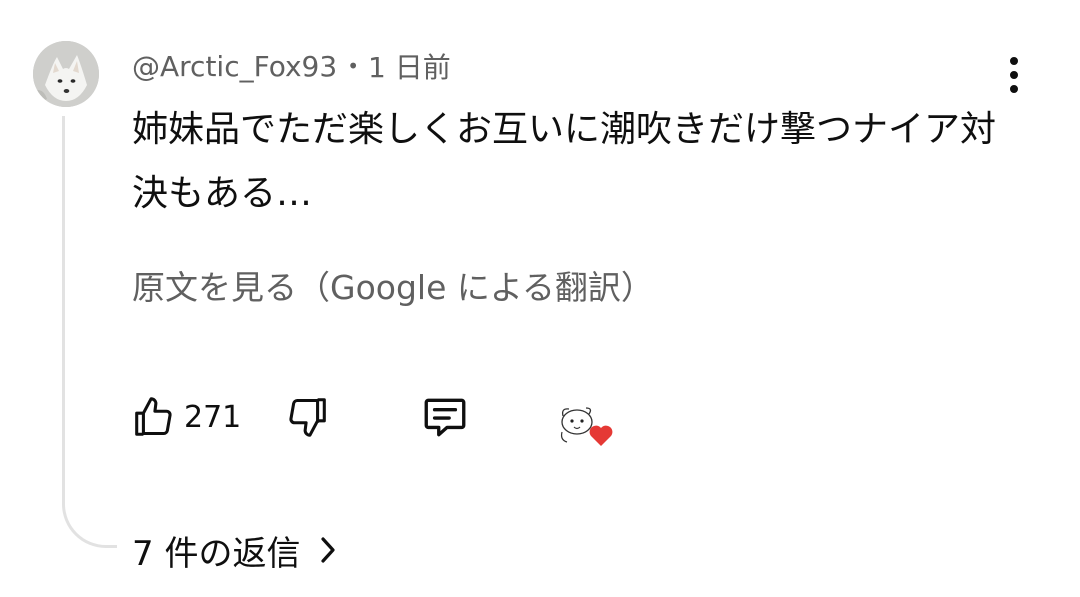 The height and width of the screenshot is (597, 1080). I want to click on creator-heart-icon, so click(586, 424).